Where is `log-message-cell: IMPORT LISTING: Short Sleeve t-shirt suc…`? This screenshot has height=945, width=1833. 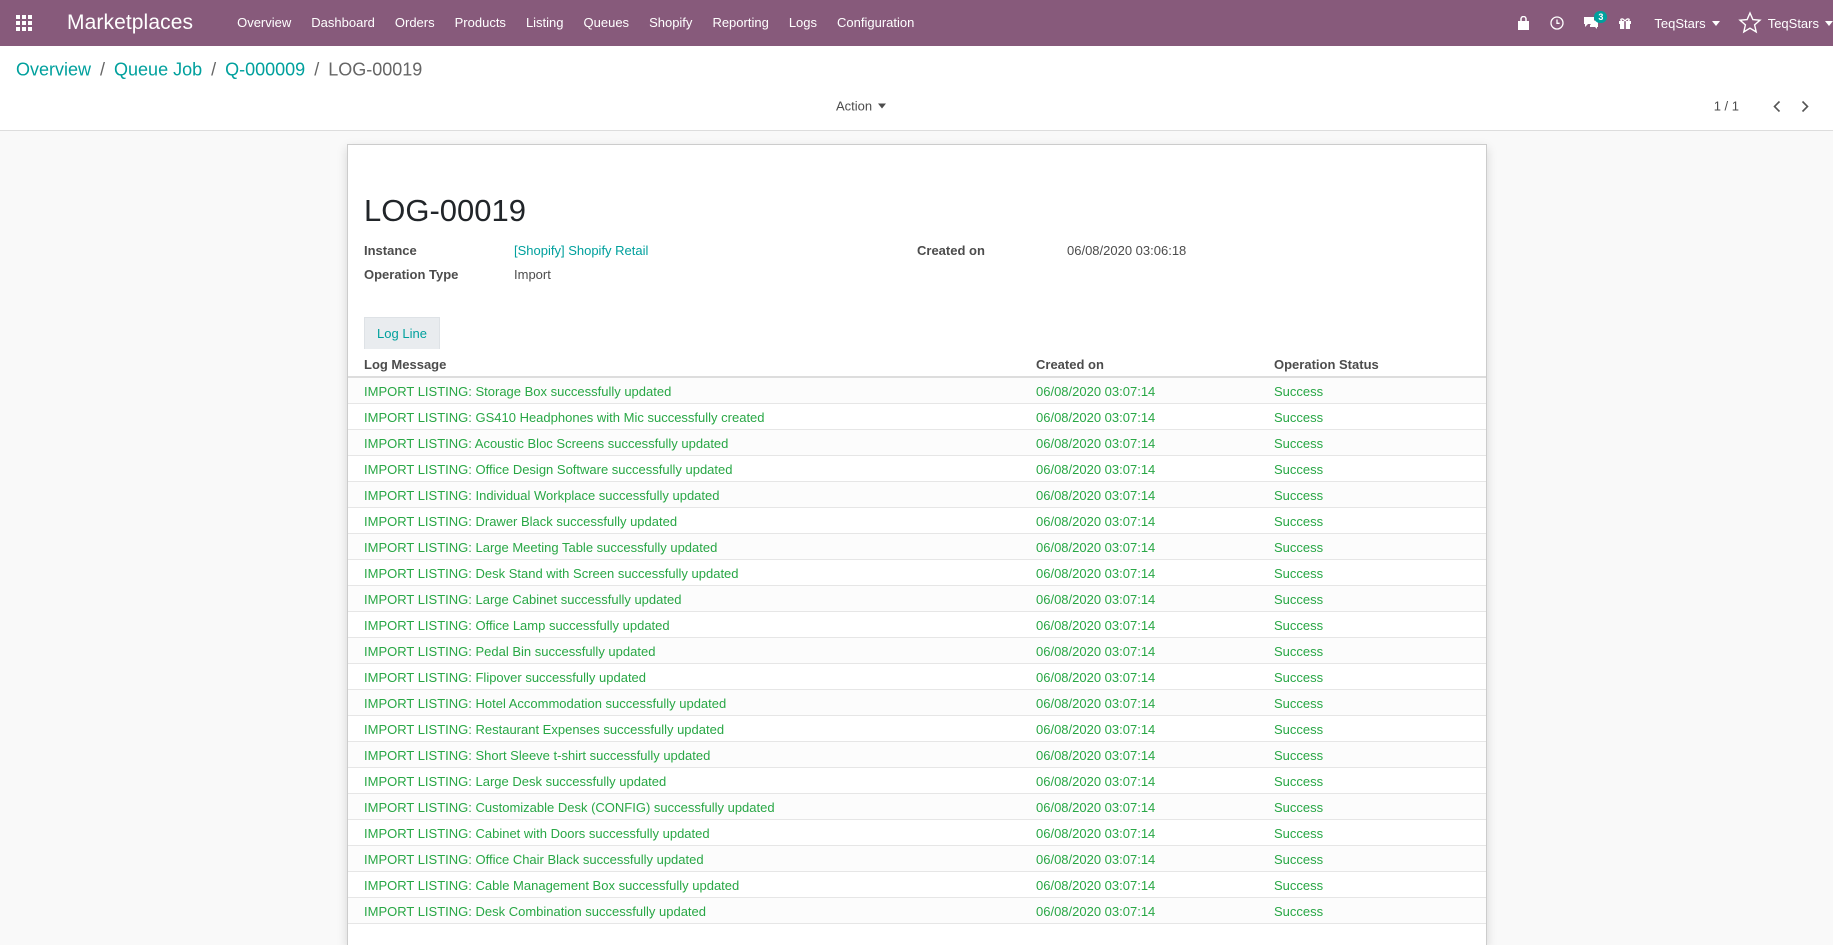 log-message-cell: IMPORT LISTING: Short Sleeve t-shirt suc… is located at coordinates (537, 755).